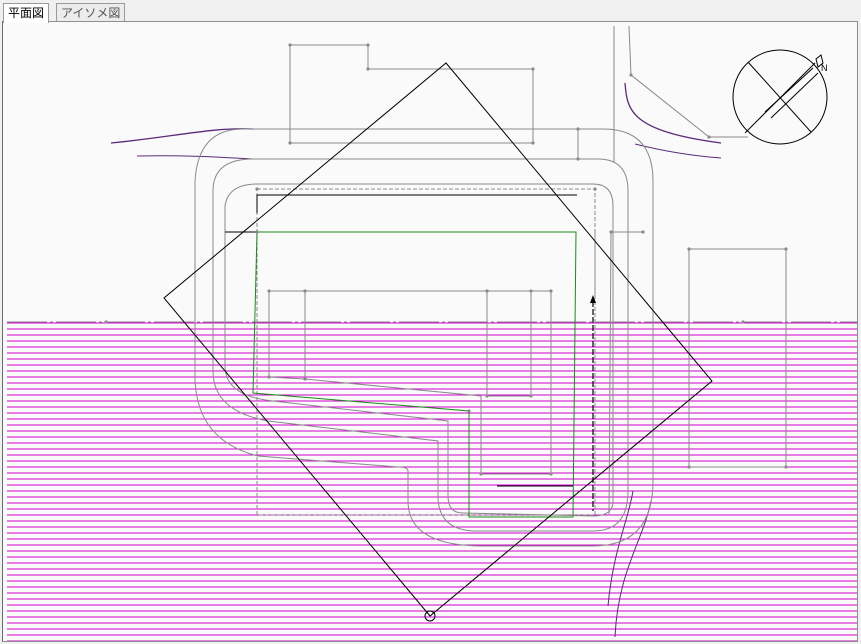 The width and height of the screenshot is (861, 644). I want to click on tab-isometric-view: アイソメ図, so click(91, 12).